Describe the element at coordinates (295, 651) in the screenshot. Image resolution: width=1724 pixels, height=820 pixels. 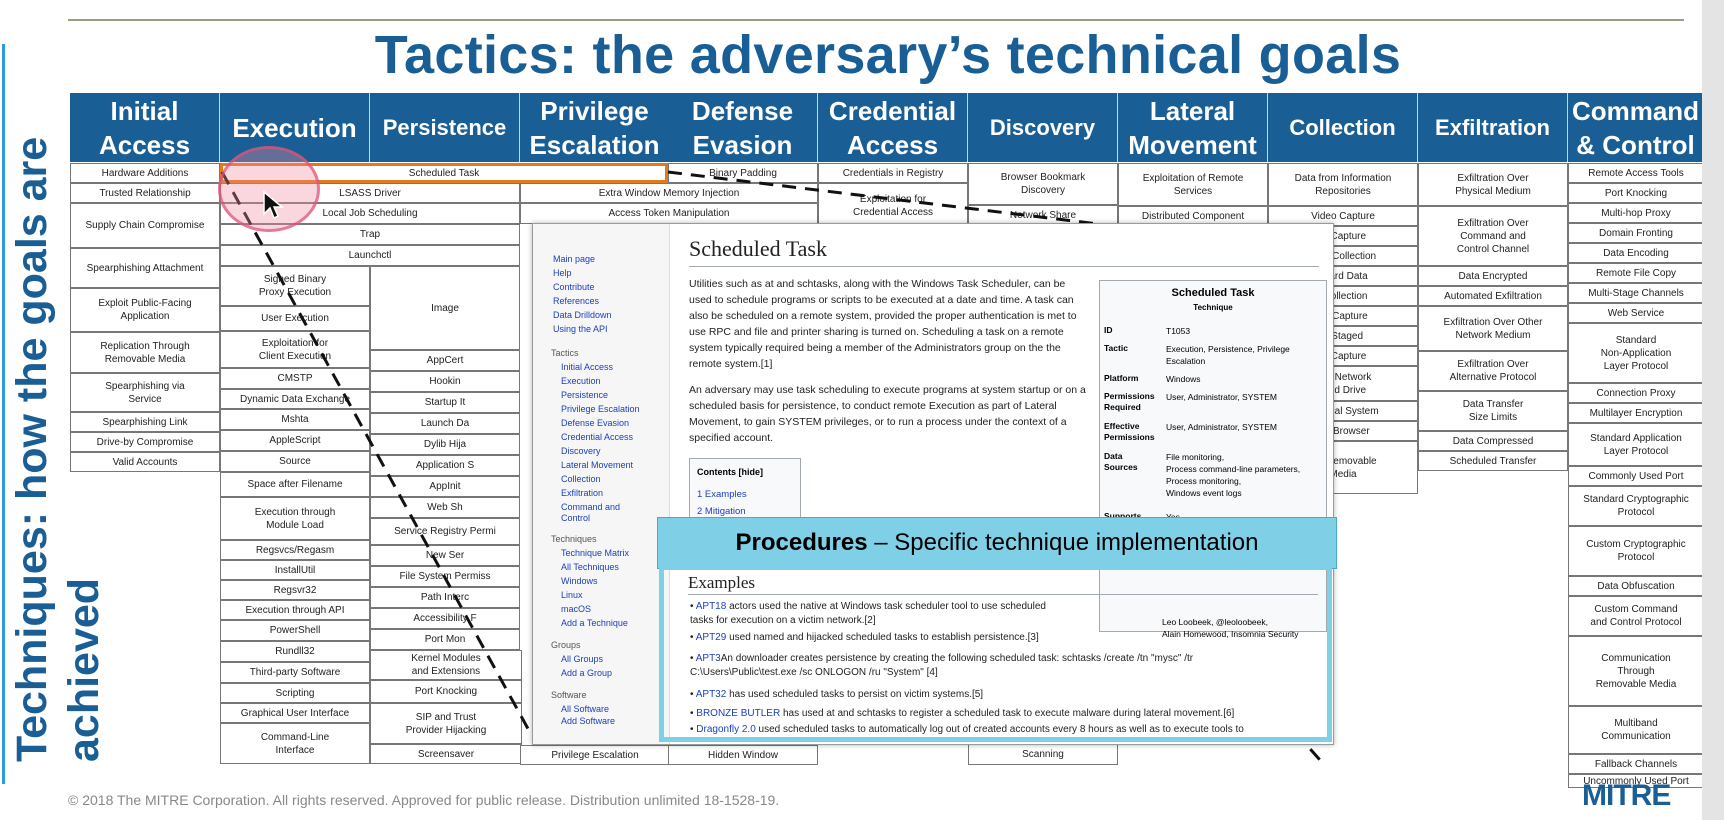
I see `technique-execution-15: Rundll32` at that location.